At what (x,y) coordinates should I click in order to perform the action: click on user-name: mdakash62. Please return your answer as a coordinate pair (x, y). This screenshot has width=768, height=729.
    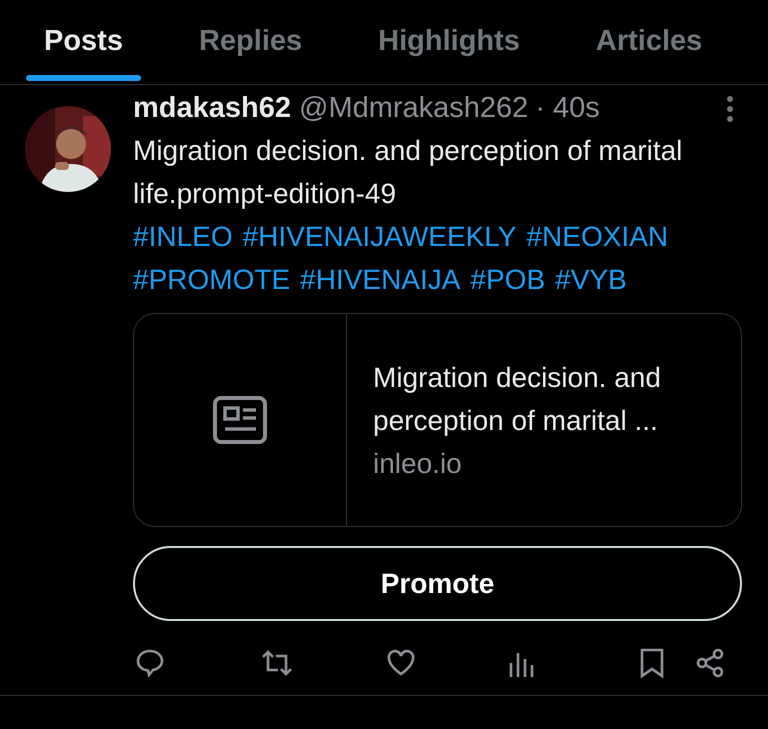
    Looking at the image, I should click on (212, 109).